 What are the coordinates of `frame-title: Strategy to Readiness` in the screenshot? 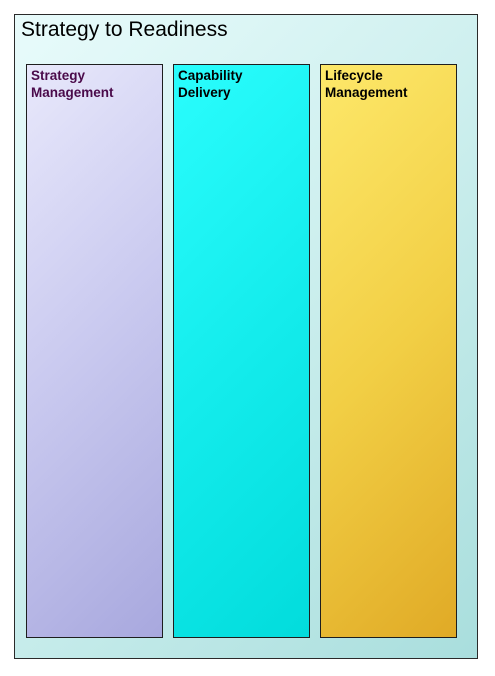 It's located at (124, 29).